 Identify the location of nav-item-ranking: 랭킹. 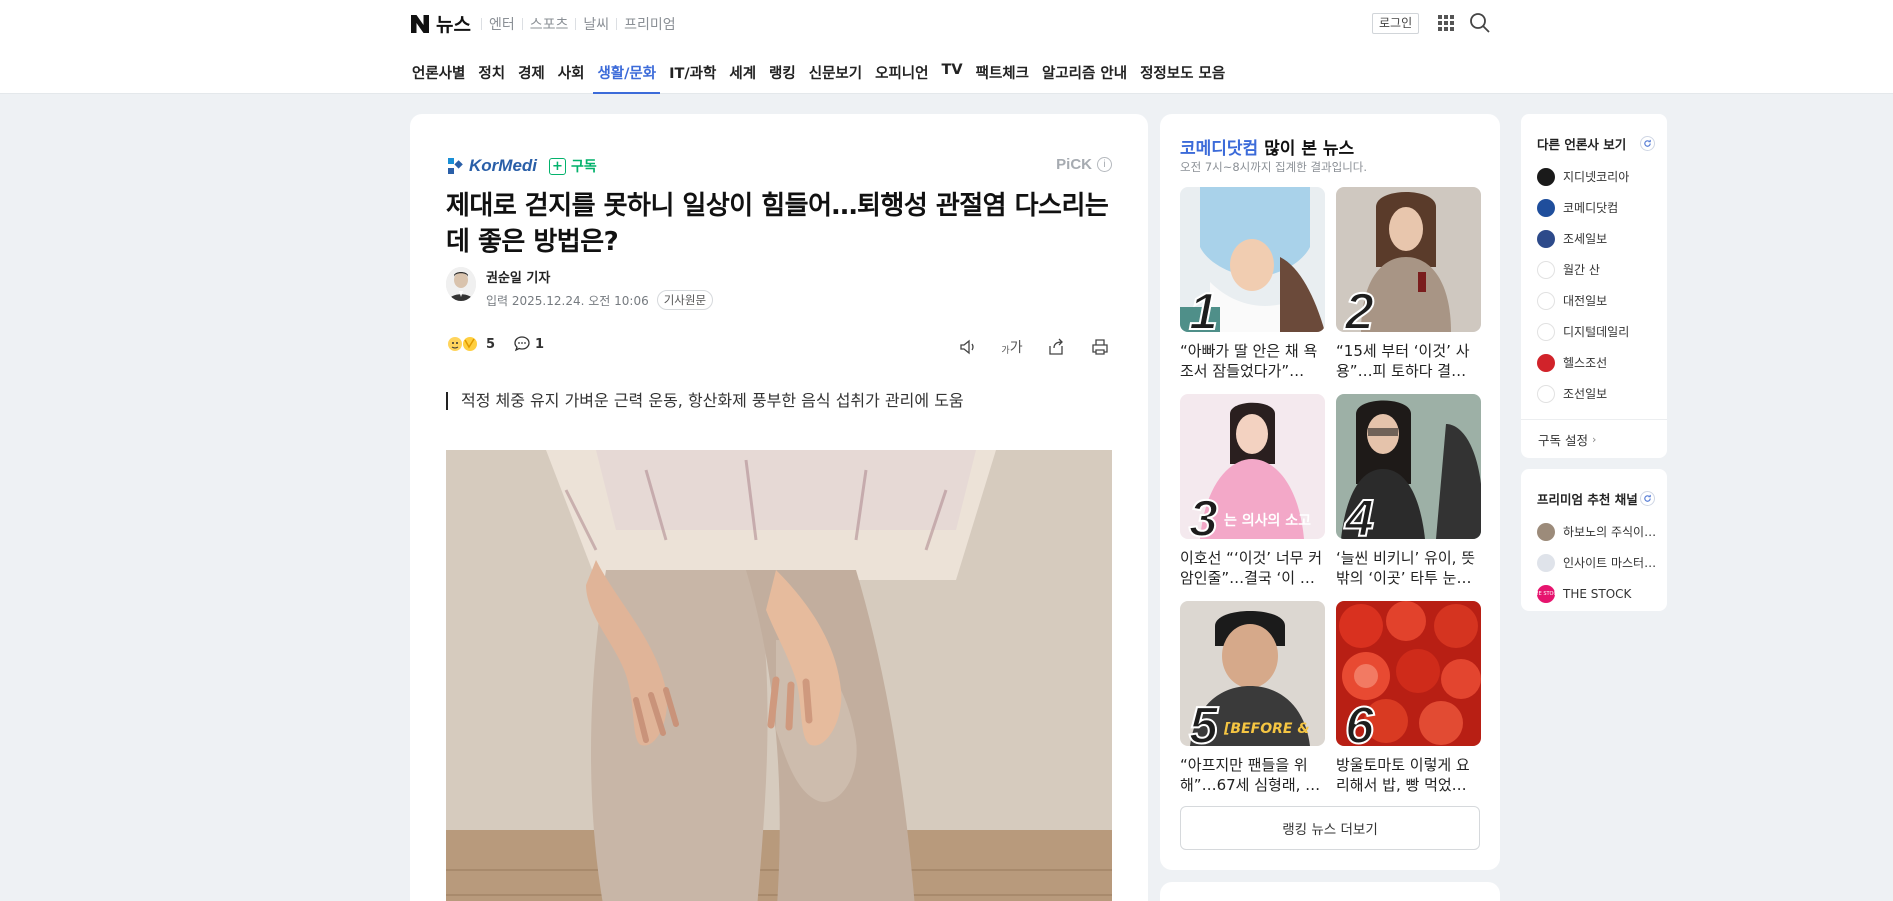
(785, 76).